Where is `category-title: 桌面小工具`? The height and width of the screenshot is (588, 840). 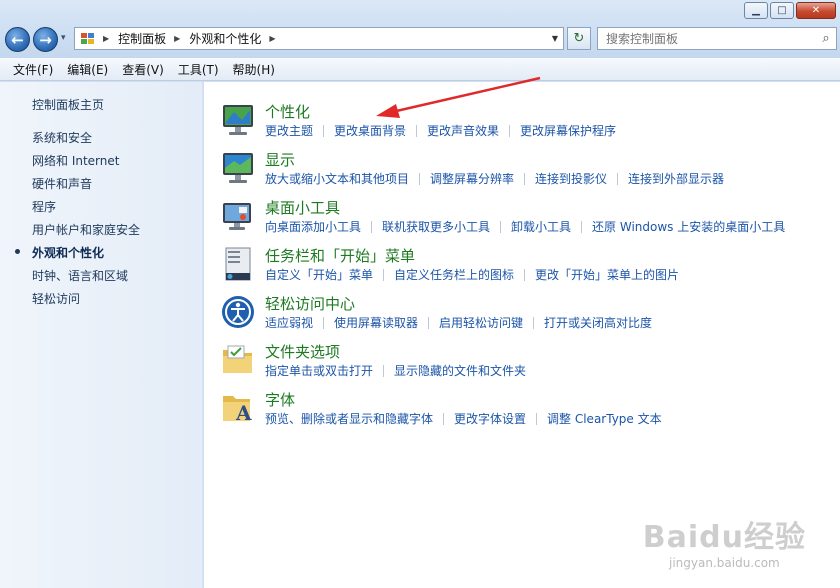 category-title: 桌面小工具 is located at coordinates (302, 207).